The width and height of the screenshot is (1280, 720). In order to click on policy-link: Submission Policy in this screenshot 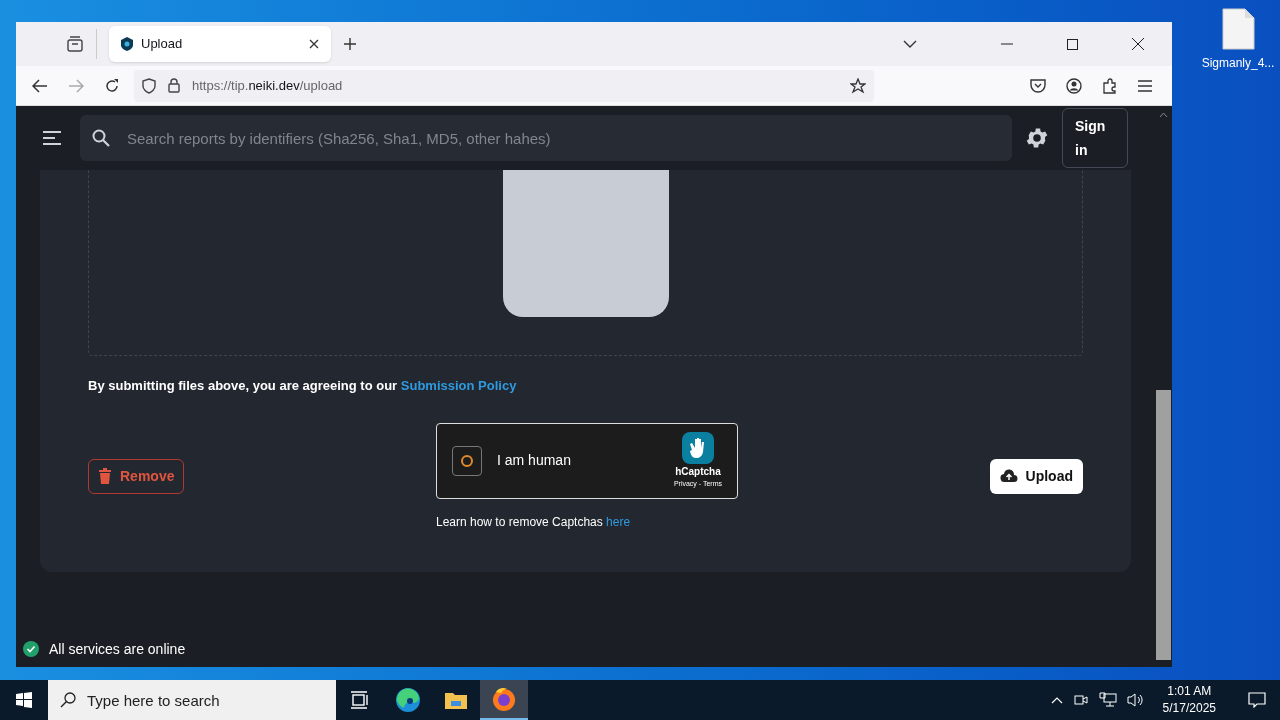, I will do `click(458, 385)`.